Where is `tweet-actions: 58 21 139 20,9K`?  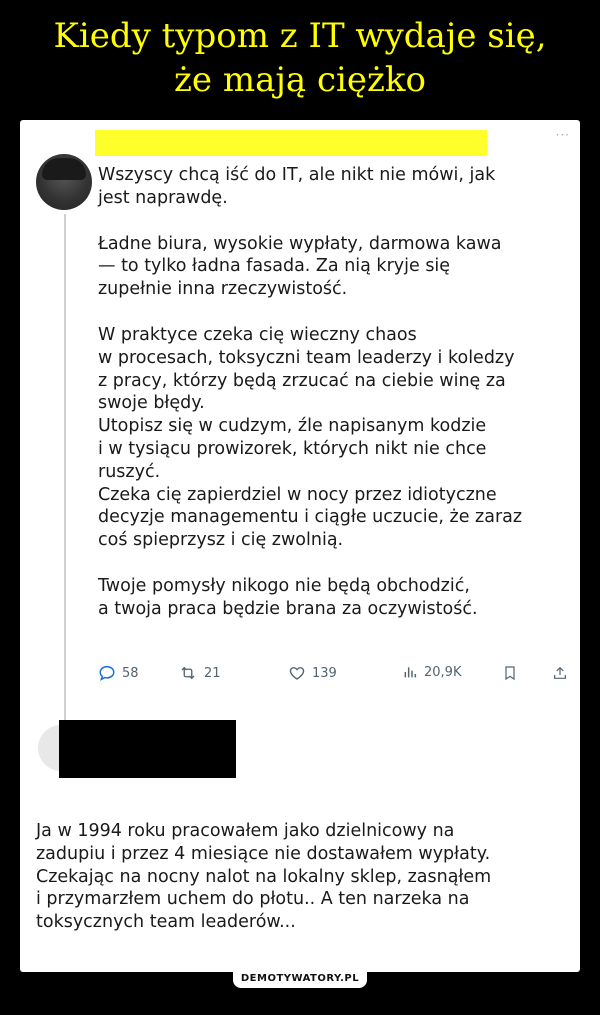 tweet-actions: 58 21 139 20,9K is located at coordinates (333, 675).